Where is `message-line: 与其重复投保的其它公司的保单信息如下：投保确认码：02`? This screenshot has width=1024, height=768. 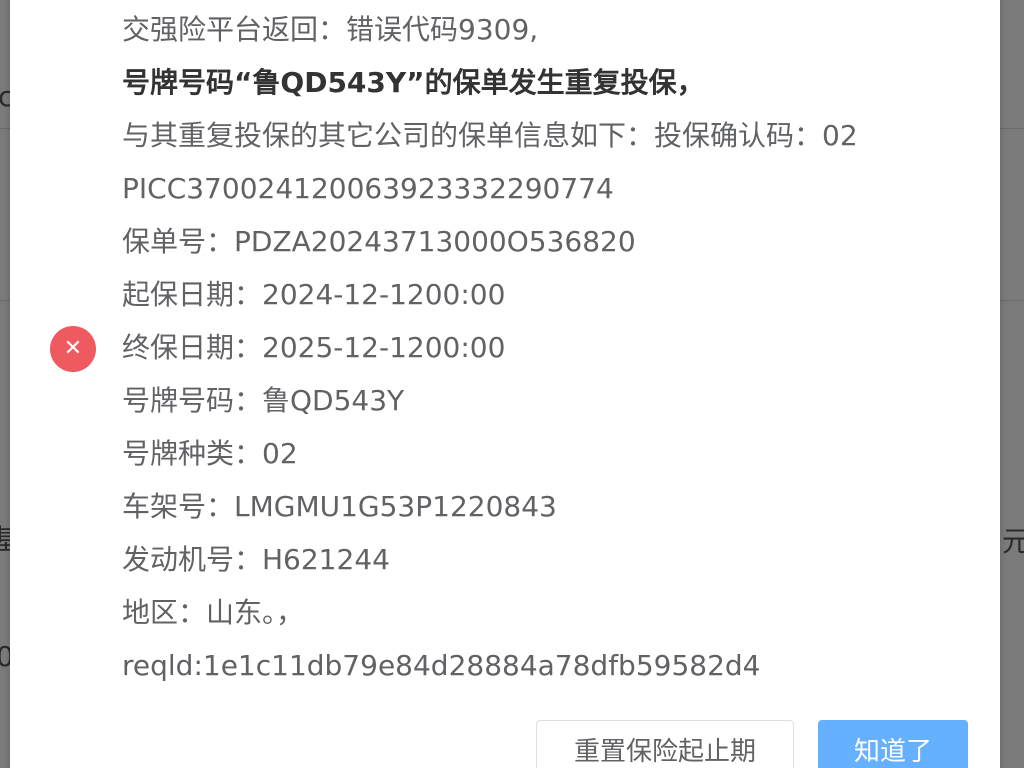
message-line: 与其重复投保的其它公司的保单信息如下：投保确认码：02 is located at coordinates (490, 135).